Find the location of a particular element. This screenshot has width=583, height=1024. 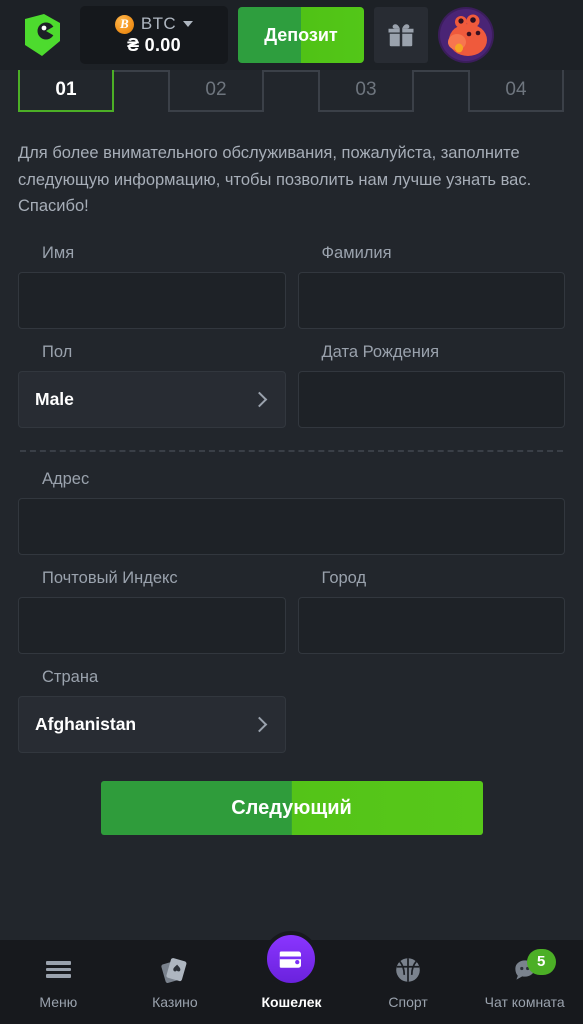

postal-code-field-group: Почтовый Индекс is located at coordinates (152, 612).